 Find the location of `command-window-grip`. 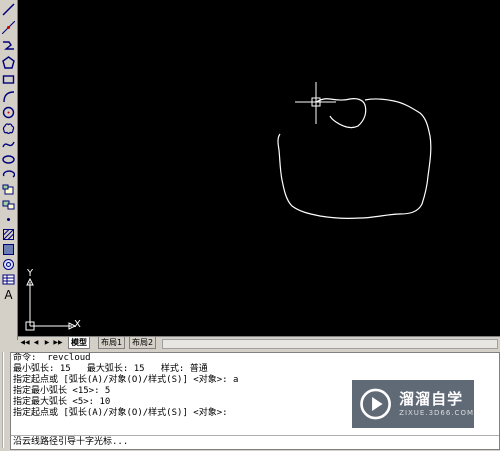

command-window-grip is located at coordinates (6, 400).